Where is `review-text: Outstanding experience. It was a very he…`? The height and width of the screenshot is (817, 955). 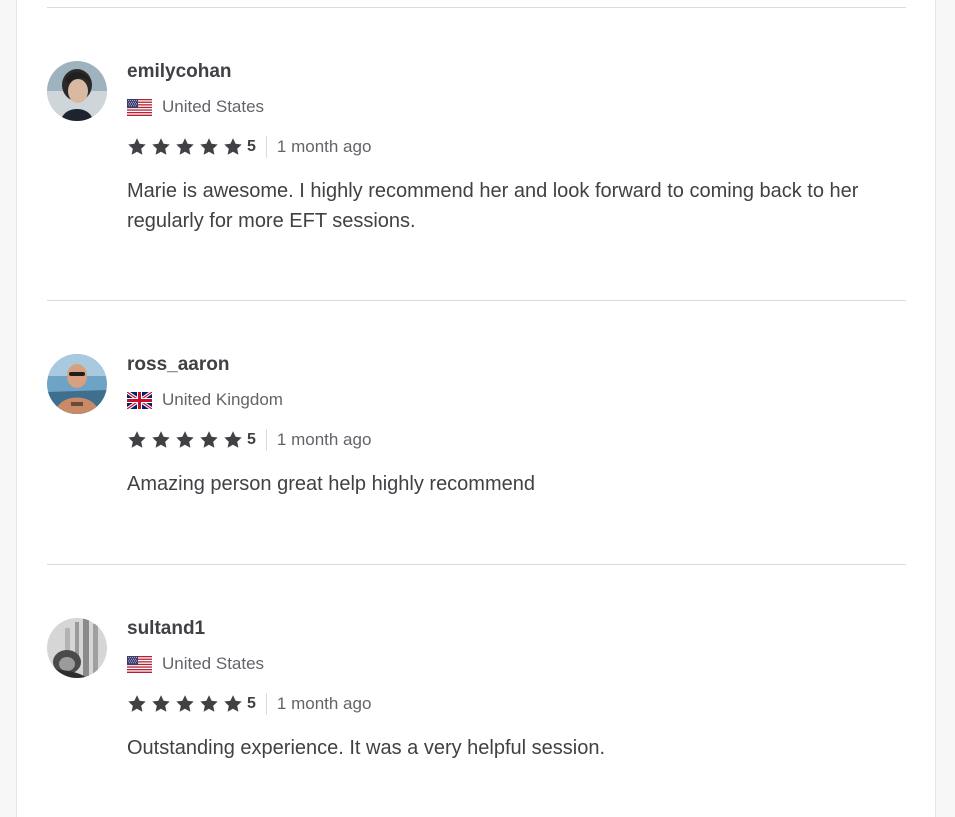 review-text: Outstanding experience. It was a very he… is located at coordinates (366, 748).